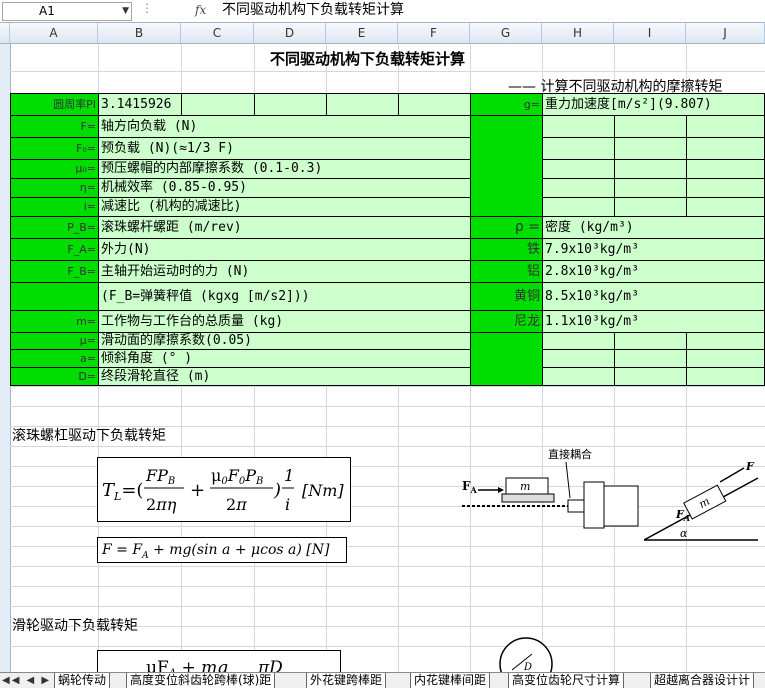 Image resolution: width=765 pixels, height=688 pixels. What do you see at coordinates (284, 148) in the screenshot?
I see `param-desc: 预负载 (N)(≈1/3 F)` at bounding box center [284, 148].